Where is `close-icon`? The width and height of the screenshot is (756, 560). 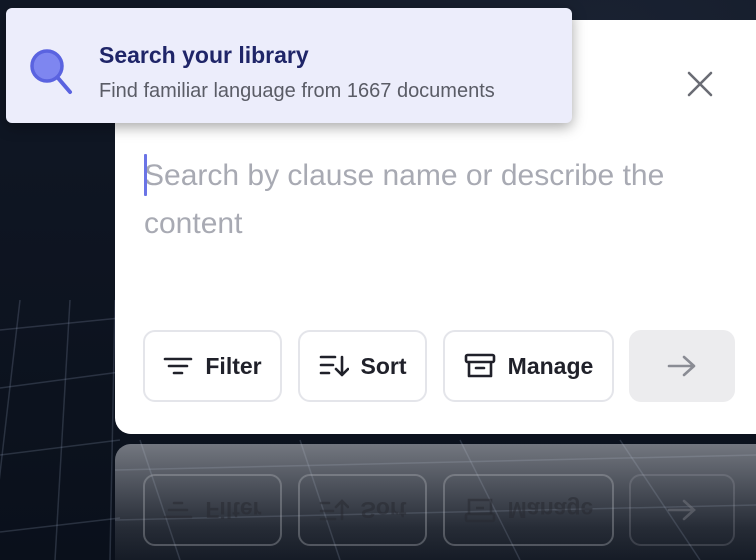
close-icon is located at coordinates (700, 84).